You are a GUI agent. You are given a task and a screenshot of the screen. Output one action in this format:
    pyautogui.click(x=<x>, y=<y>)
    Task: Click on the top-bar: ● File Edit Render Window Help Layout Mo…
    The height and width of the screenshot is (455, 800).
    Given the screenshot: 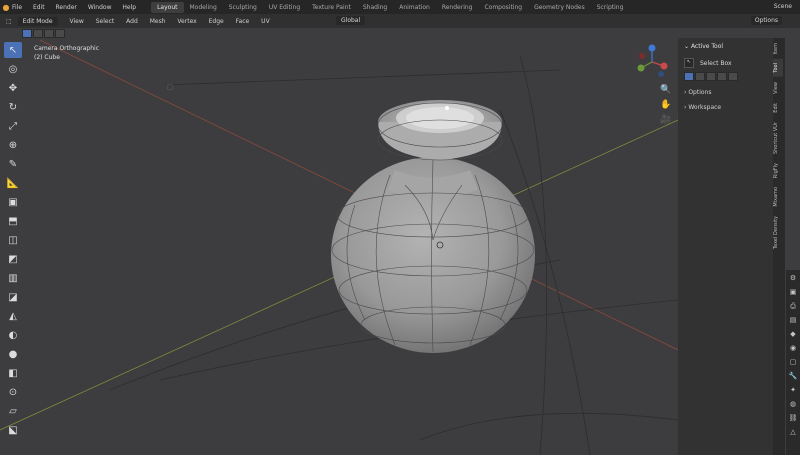 What is the action you would take?
    pyautogui.click(x=400, y=7)
    